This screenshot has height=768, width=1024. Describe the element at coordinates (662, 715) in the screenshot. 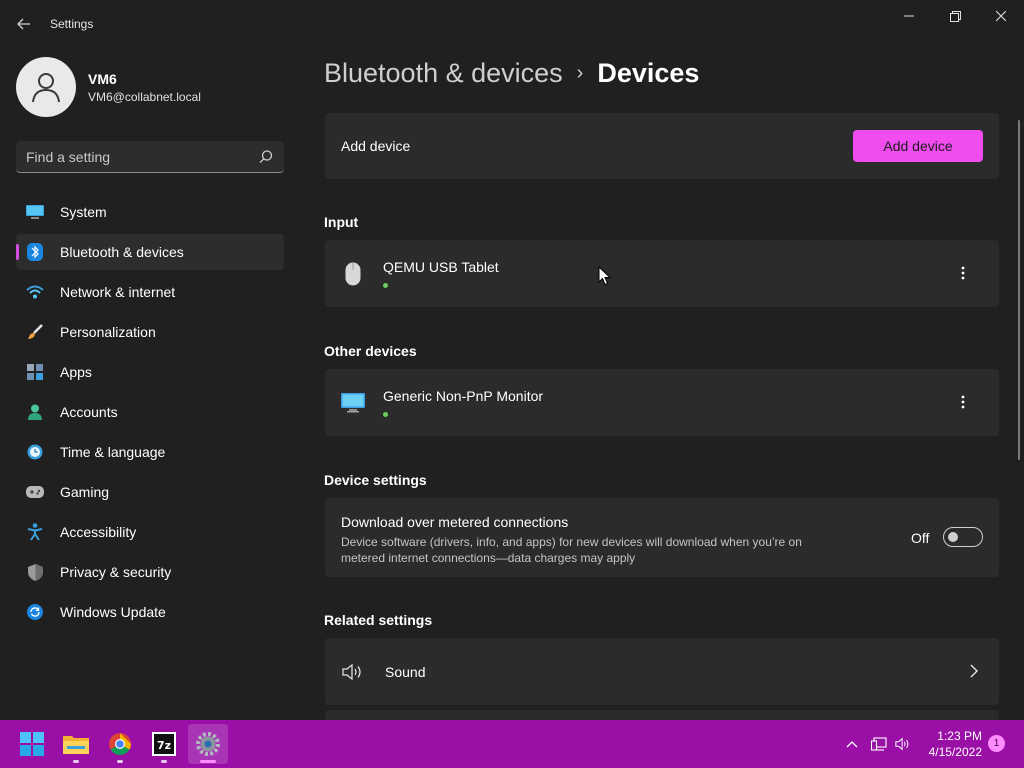

I see `related-setting-next-partial` at that location.